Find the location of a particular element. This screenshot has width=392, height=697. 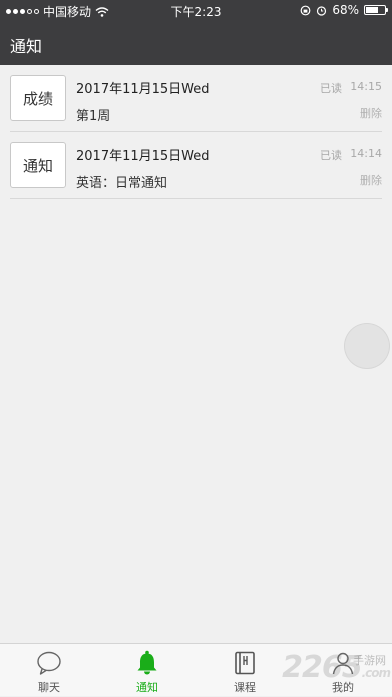

battery-percent: 68% is located at coordinates (345, 10).